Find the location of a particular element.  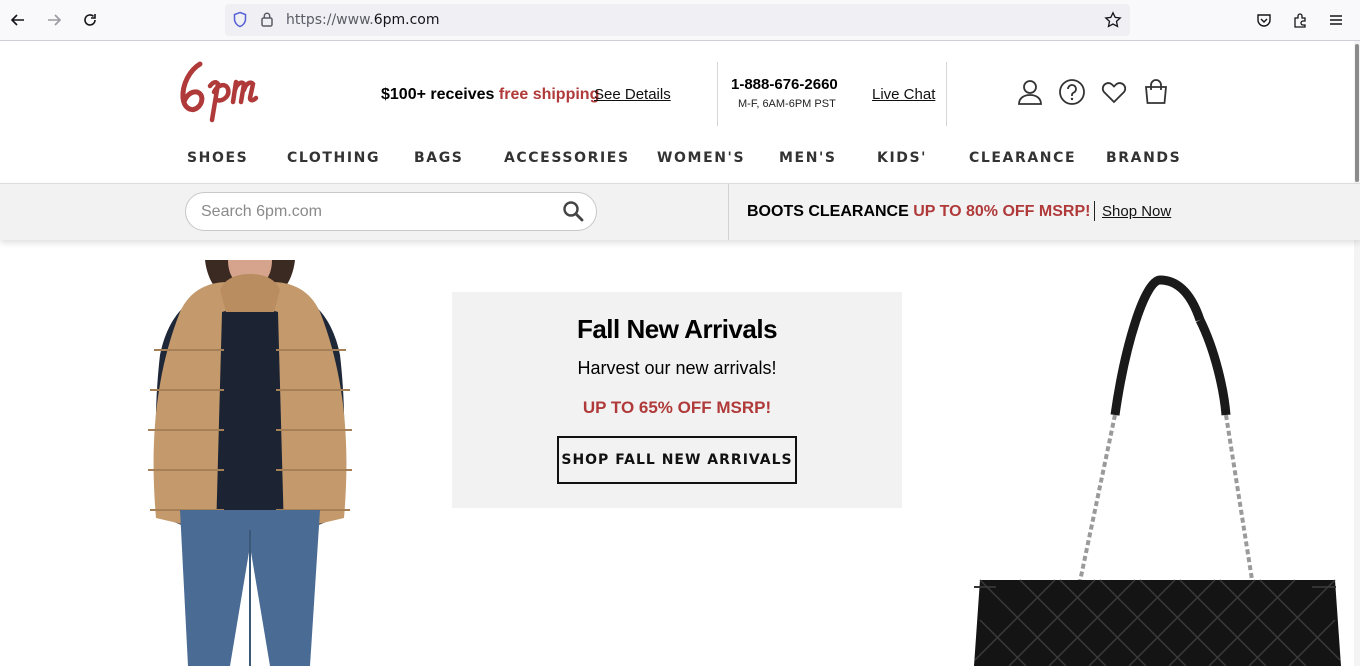

back-arrow-icon is located at coordinates (18, 20).